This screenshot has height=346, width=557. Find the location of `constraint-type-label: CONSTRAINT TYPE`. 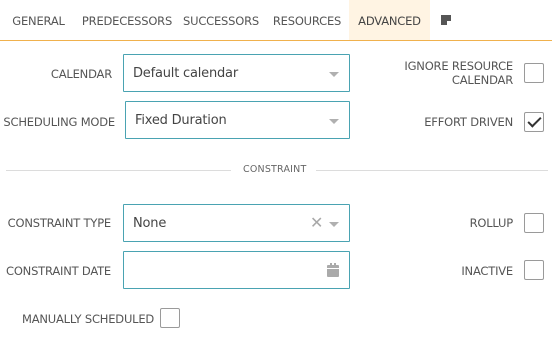

constraint-type-label: CONSTRAINT TYPE is located at coordinates (59, 223).